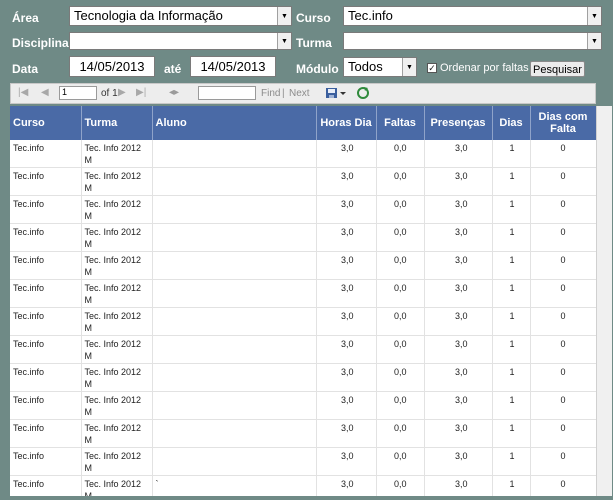  I want to click on data-from-input: 14/05/2013, so click(112, 66).